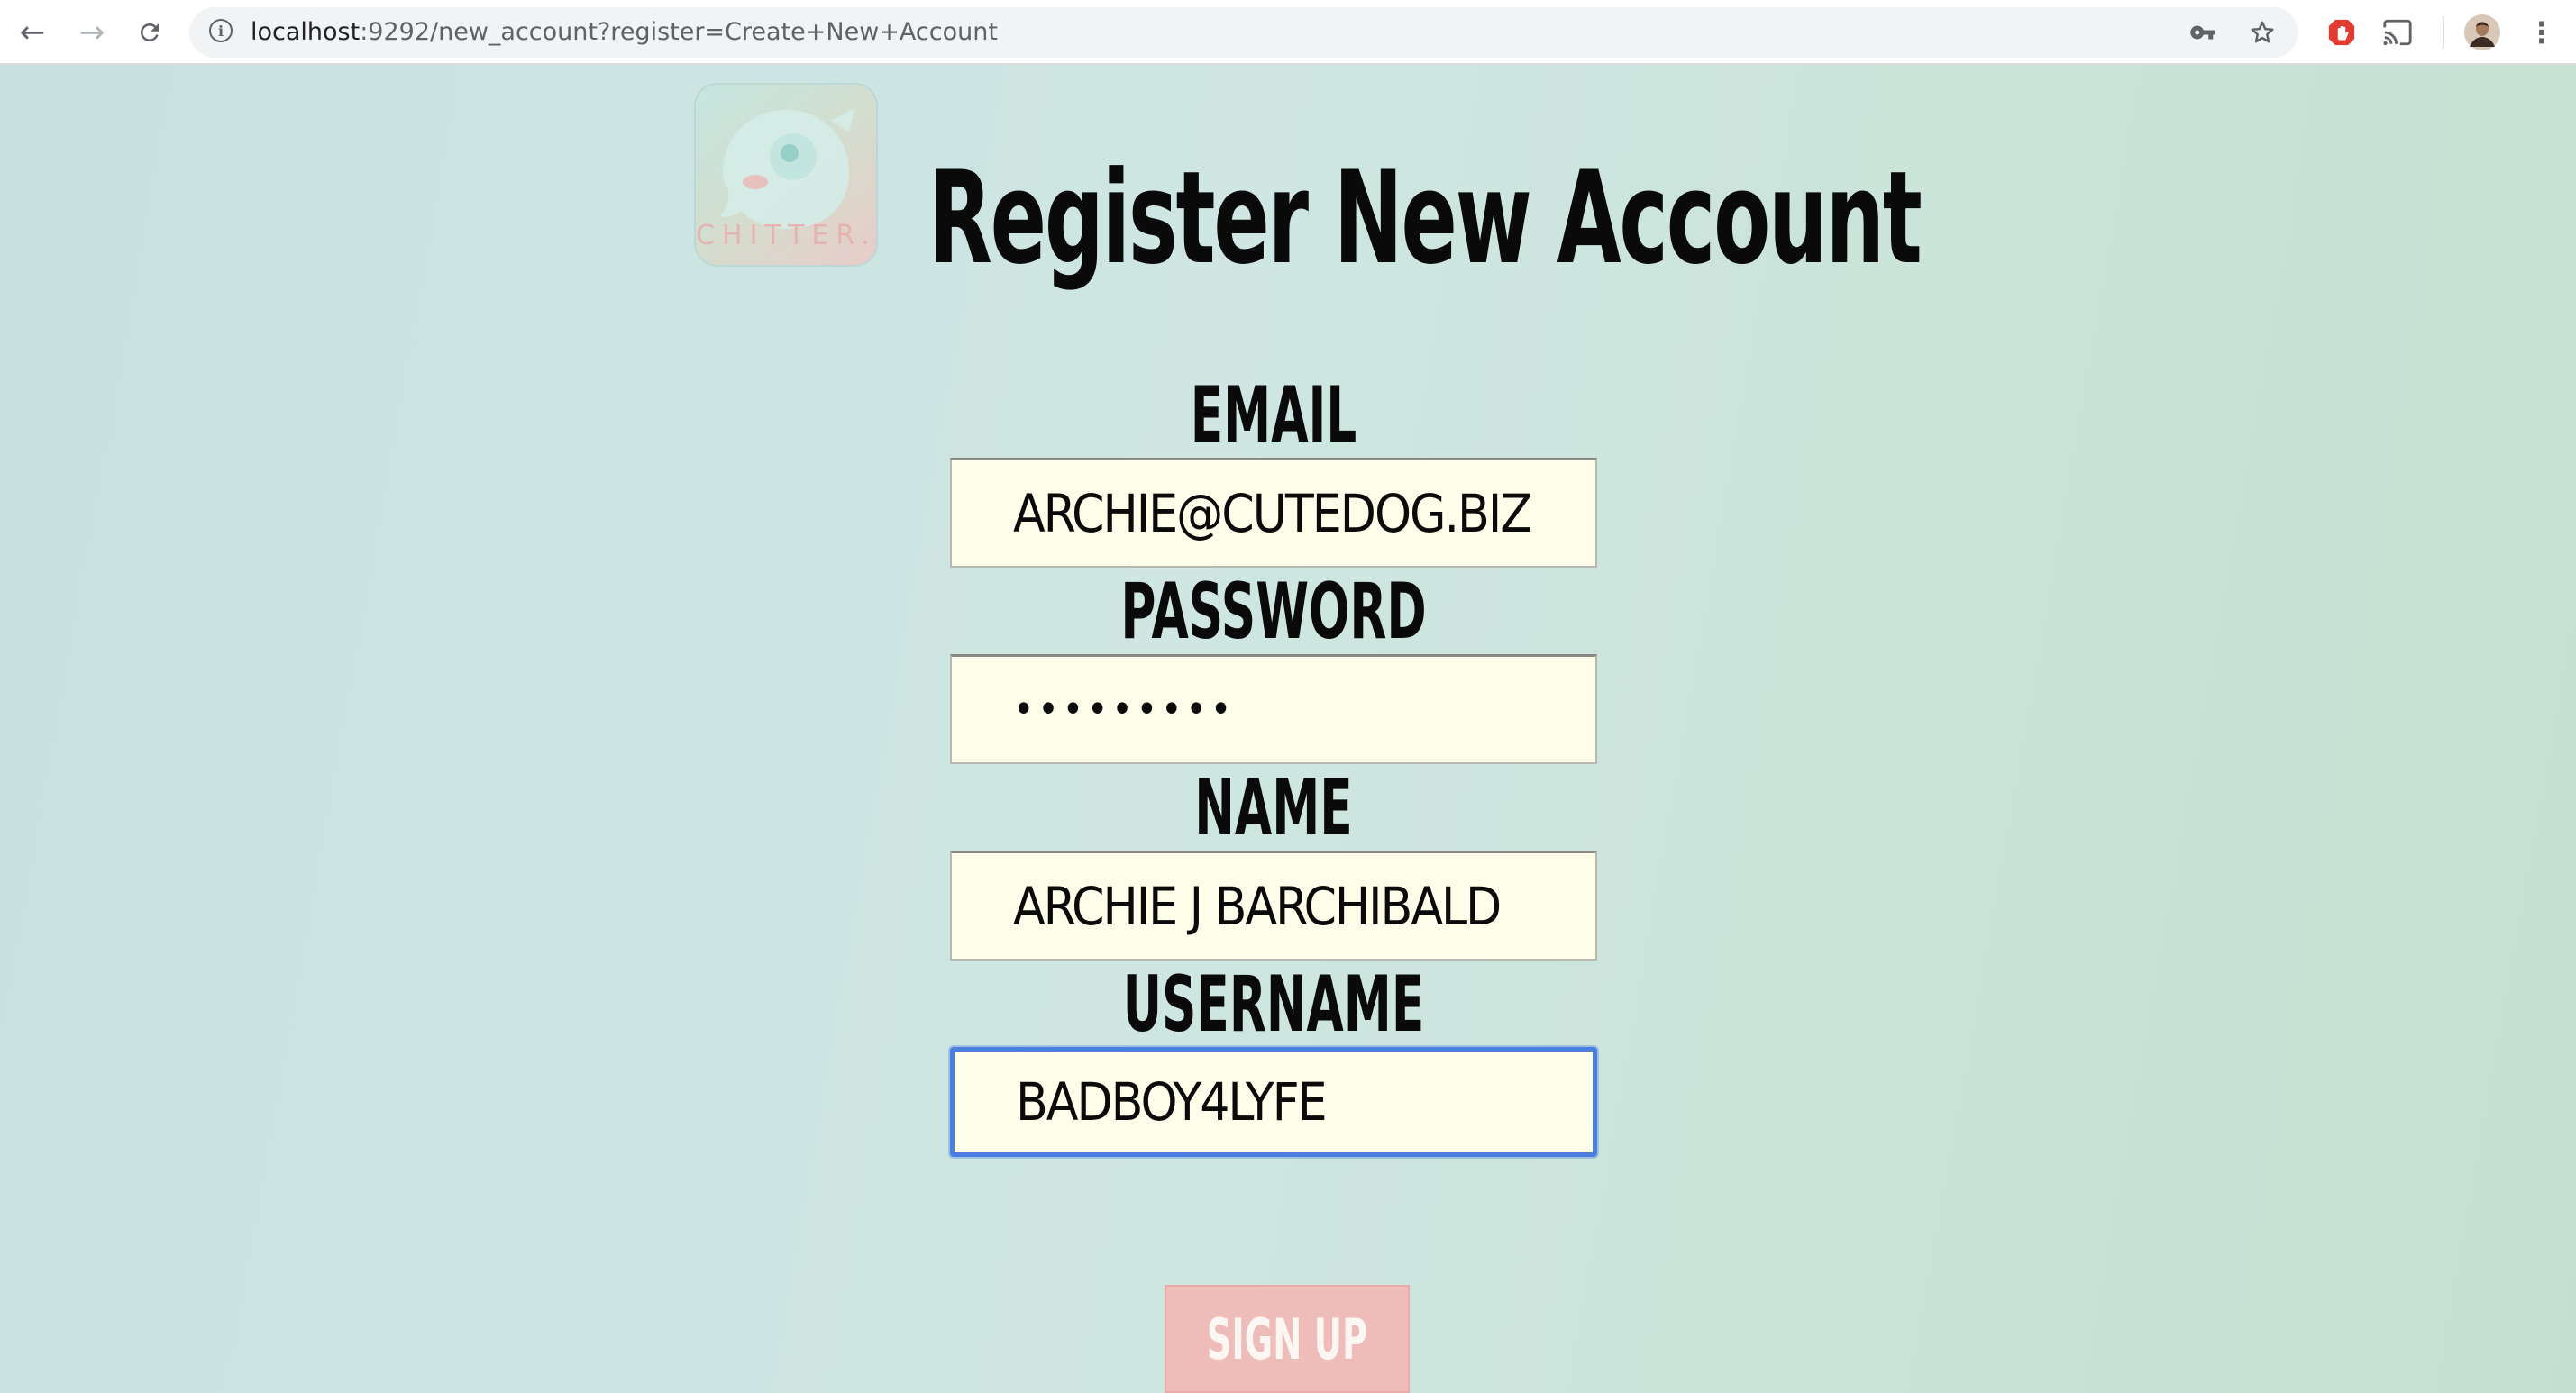 The image size is (2576, 1393). Describe the element at coordinates (1273, 415) in the screenshot. I see `email-label: Email` at that location.